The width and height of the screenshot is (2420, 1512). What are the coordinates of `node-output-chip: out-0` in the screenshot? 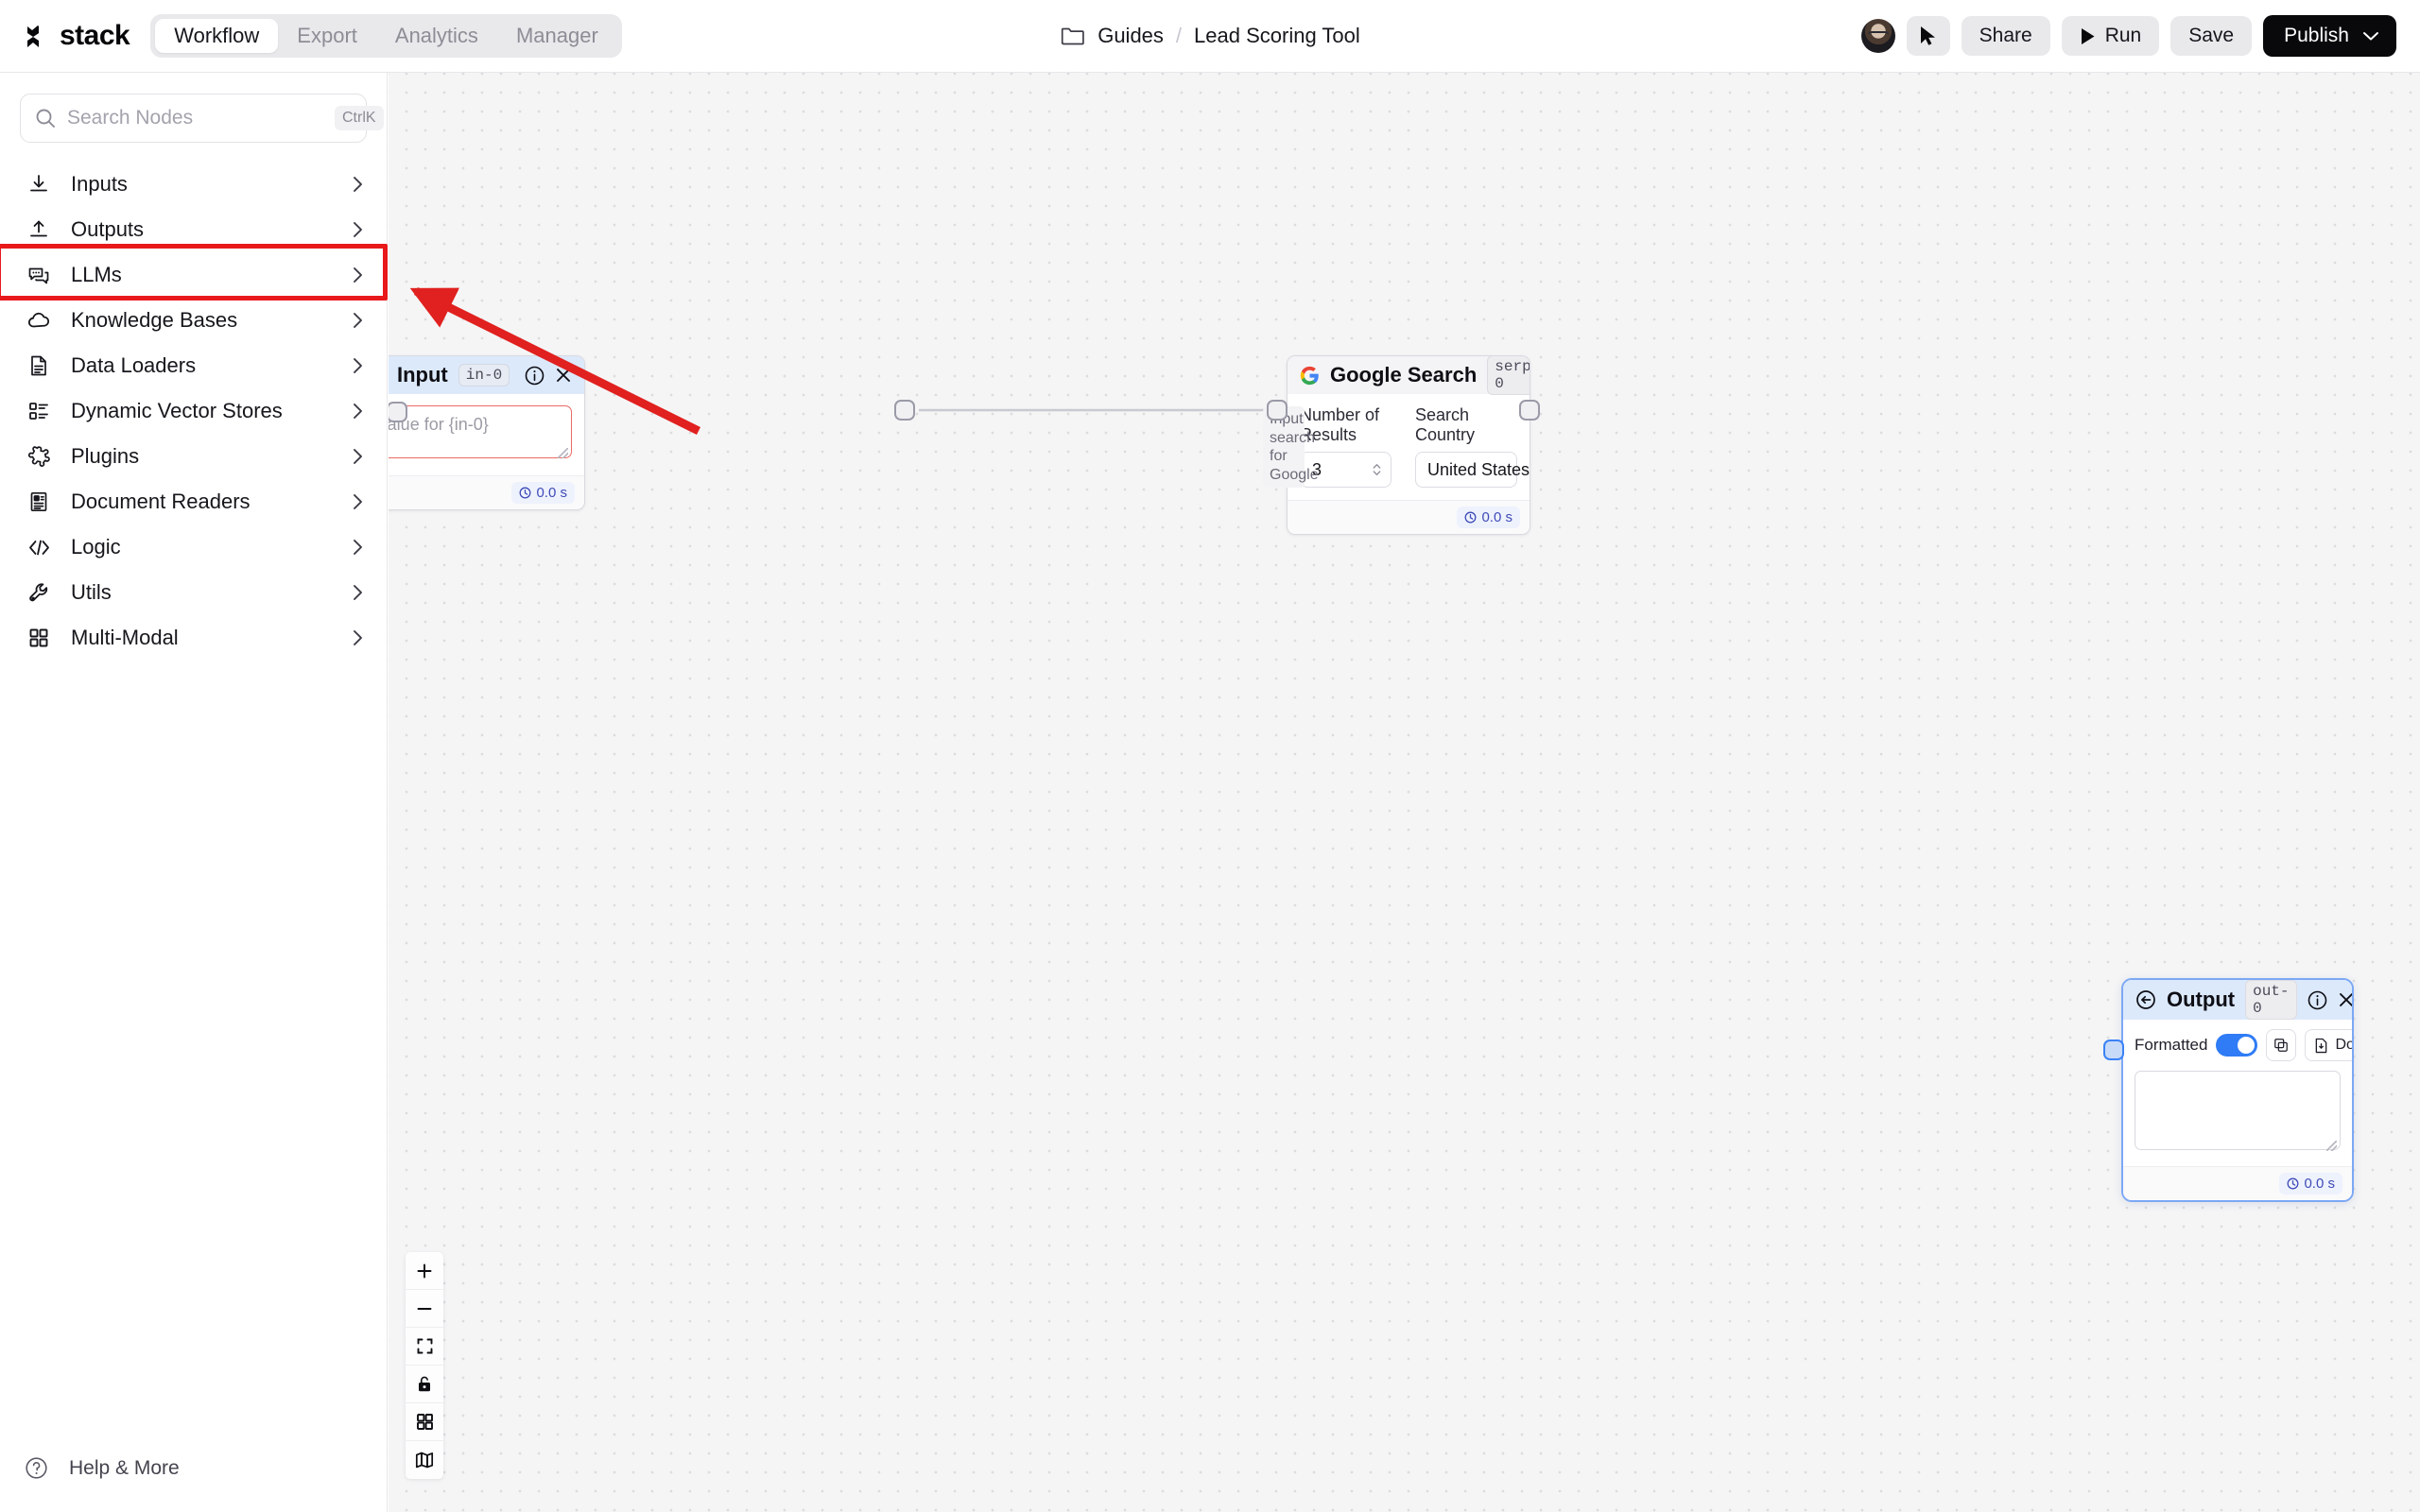 It's located at (2271, 1000).